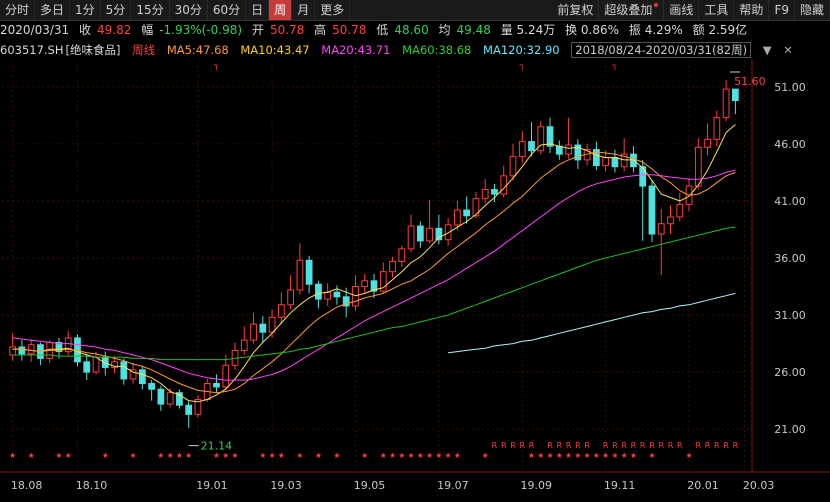 The image size is (830, 502). Describe the element at coordinates (717, 10) in the screenshot. I see `toolbar-right-3: 工具` at that location.